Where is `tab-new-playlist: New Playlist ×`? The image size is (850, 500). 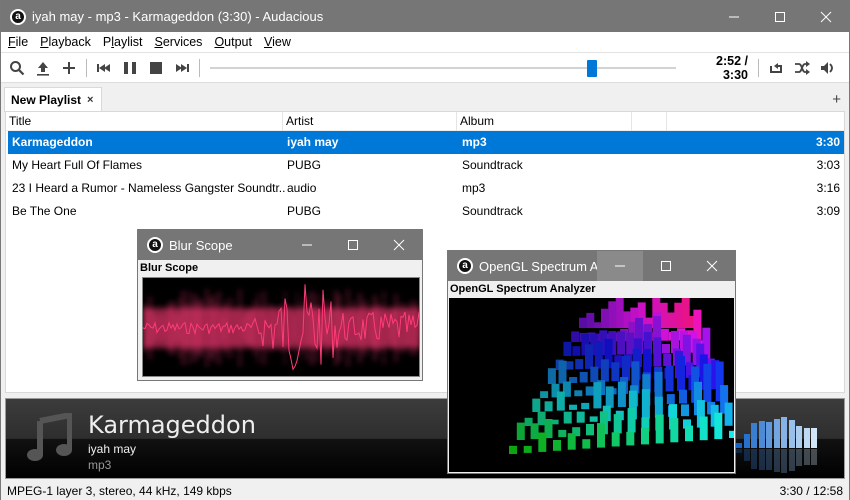 tab-new-playlist: New Playlist × is located at coordinates (53, 99).